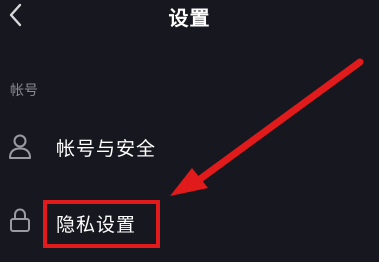 This screenshot has height=262, width=379. Describe the element at coordinates (101, 224) in the screenshot. I see `highlight-box` at that location.